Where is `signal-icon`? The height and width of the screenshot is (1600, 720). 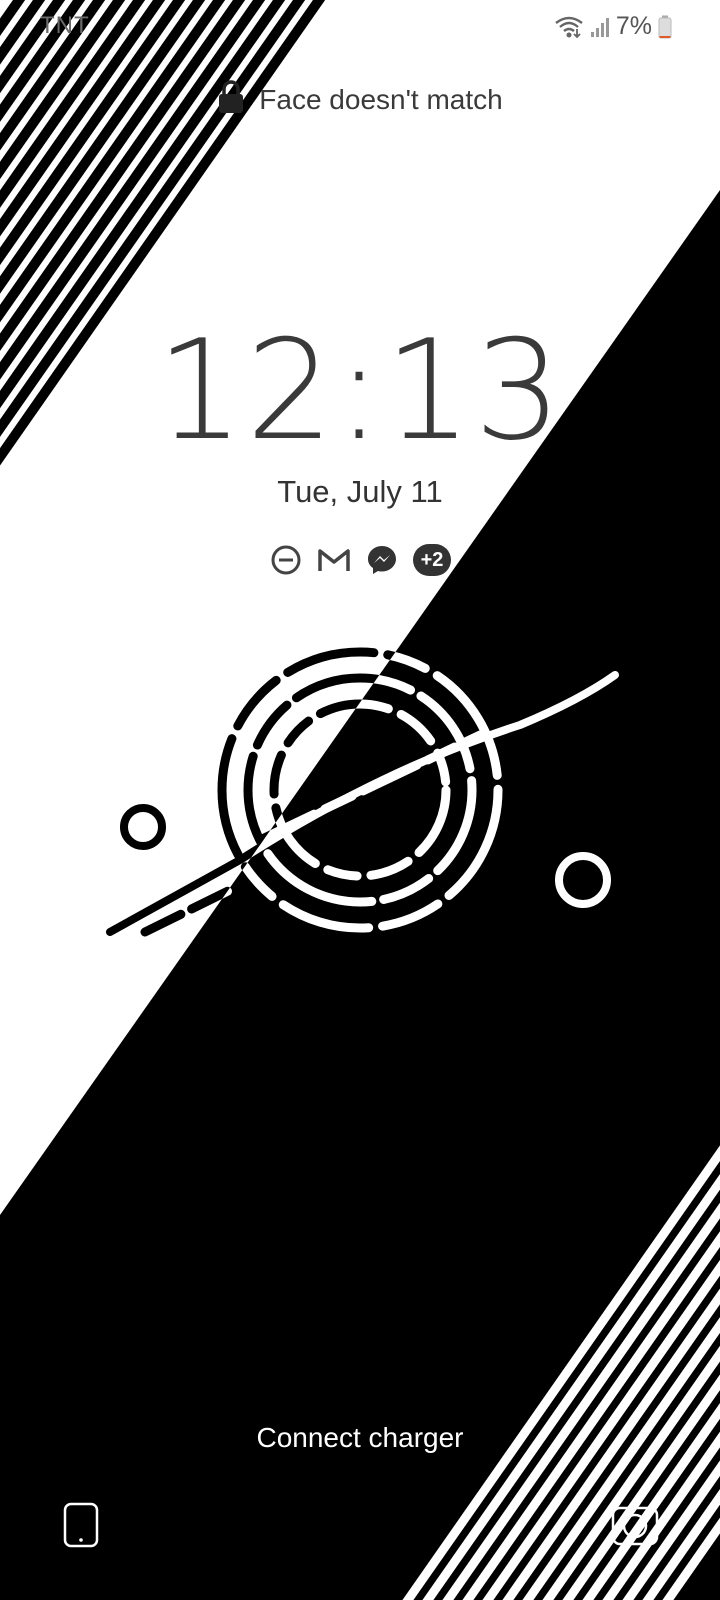 signal-icon is located at coordinates (600, 27).